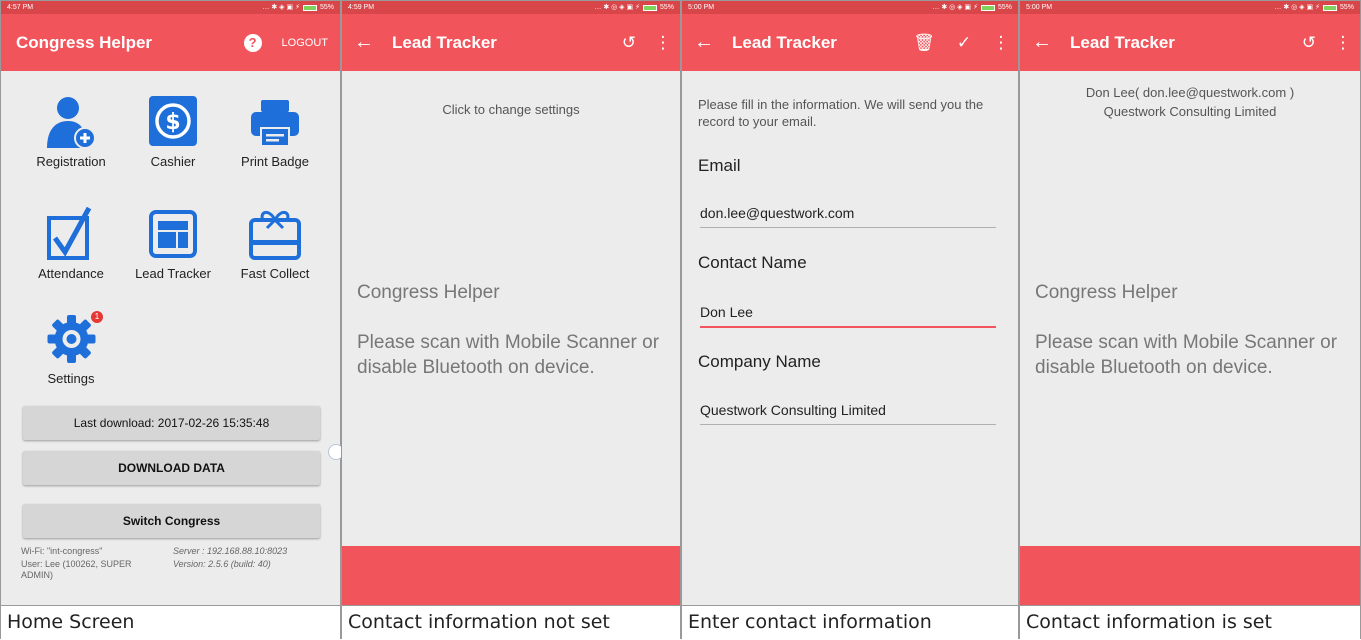  What do you see at coordinates (848, 216) in the screenshot?
I see `email-field: don.lee@questwork.com` at bounding box center [848, 216].